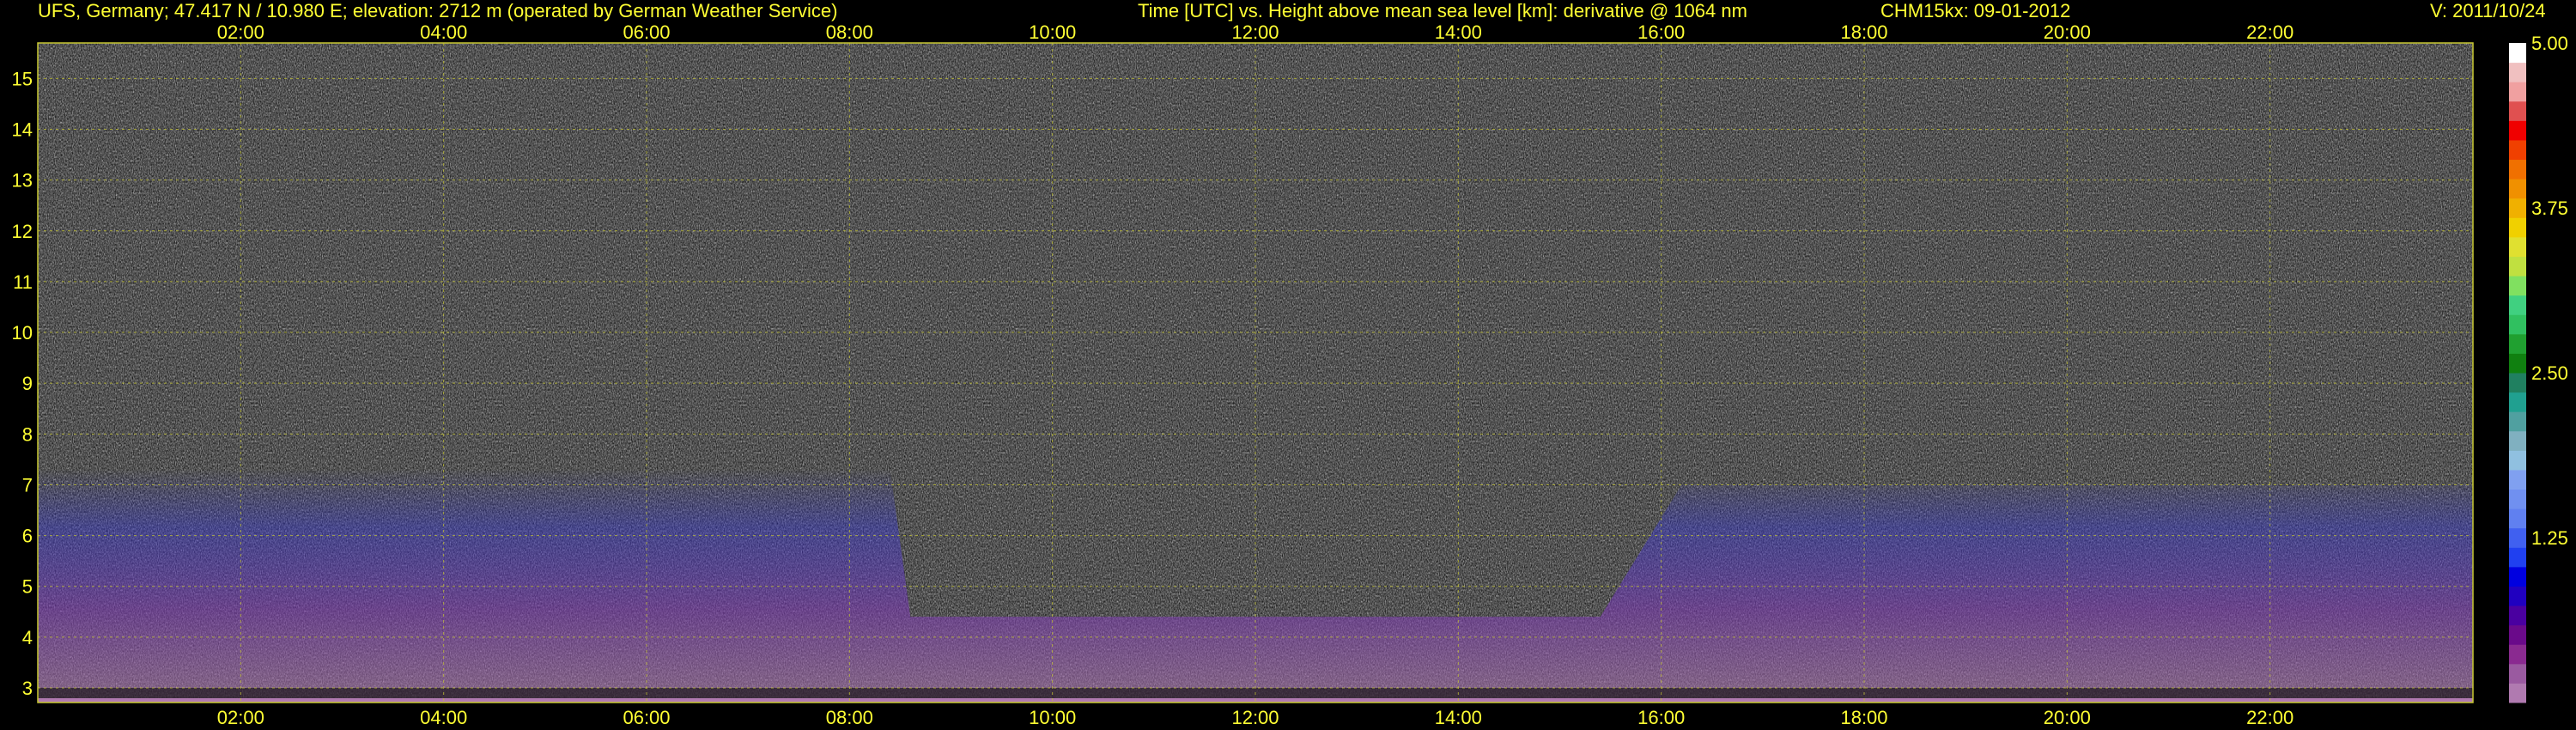  What do you see at coordinates (850, 717) in the screenshot?
I see `x-tick-label-bottom: 08:00` at bounding box center [850, 717].